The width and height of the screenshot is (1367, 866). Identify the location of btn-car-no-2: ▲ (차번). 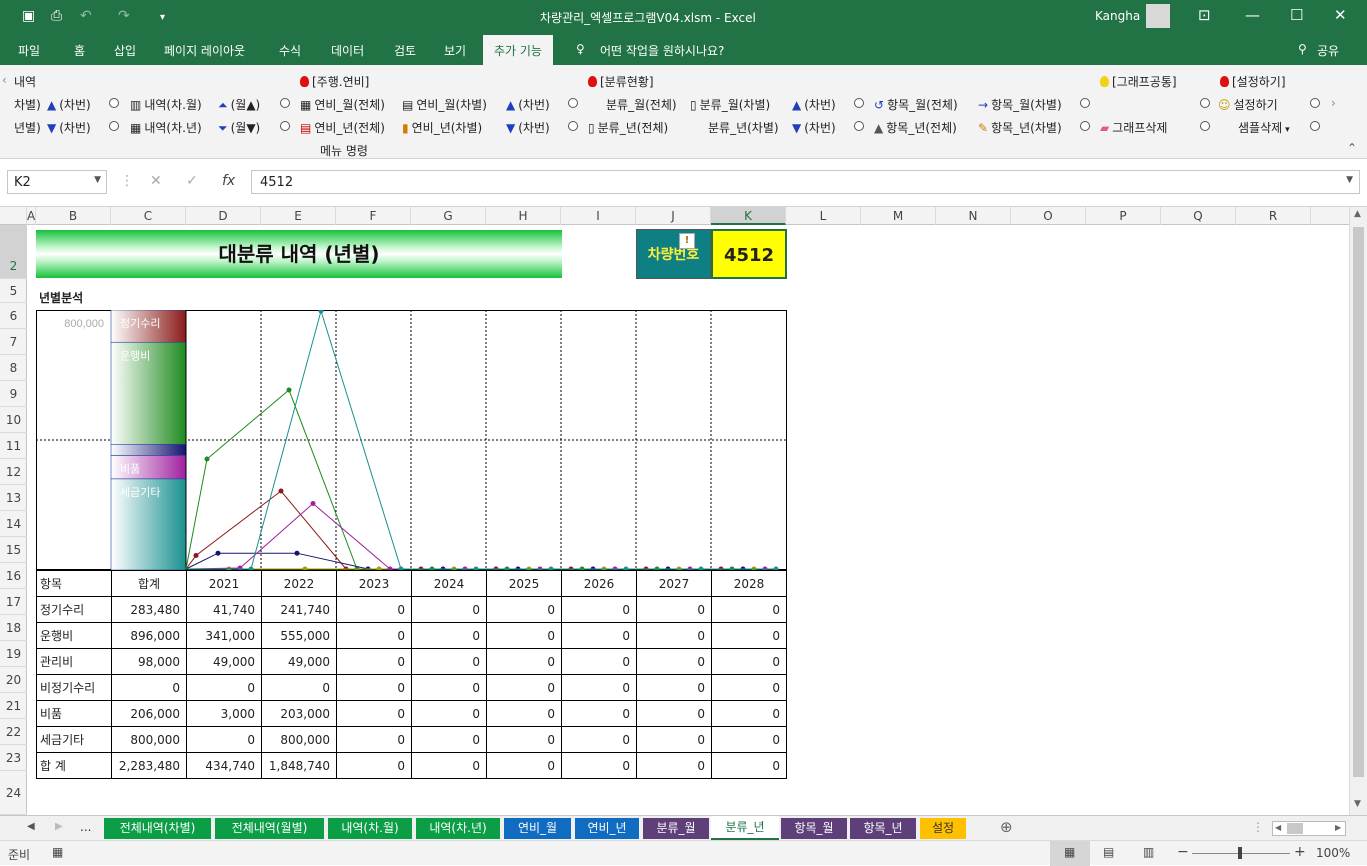
(528, 104).